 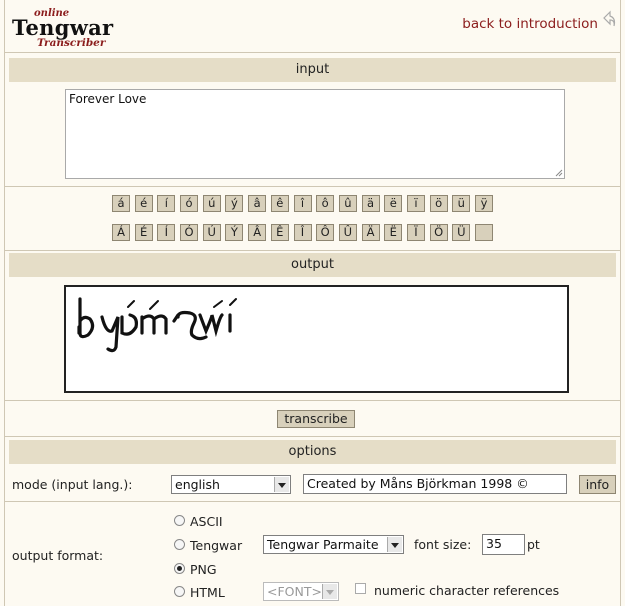 What do you see at coordinates (312, 70) in the screenshot?
I see `input-section-title: input` at bounding box center [312, 70].